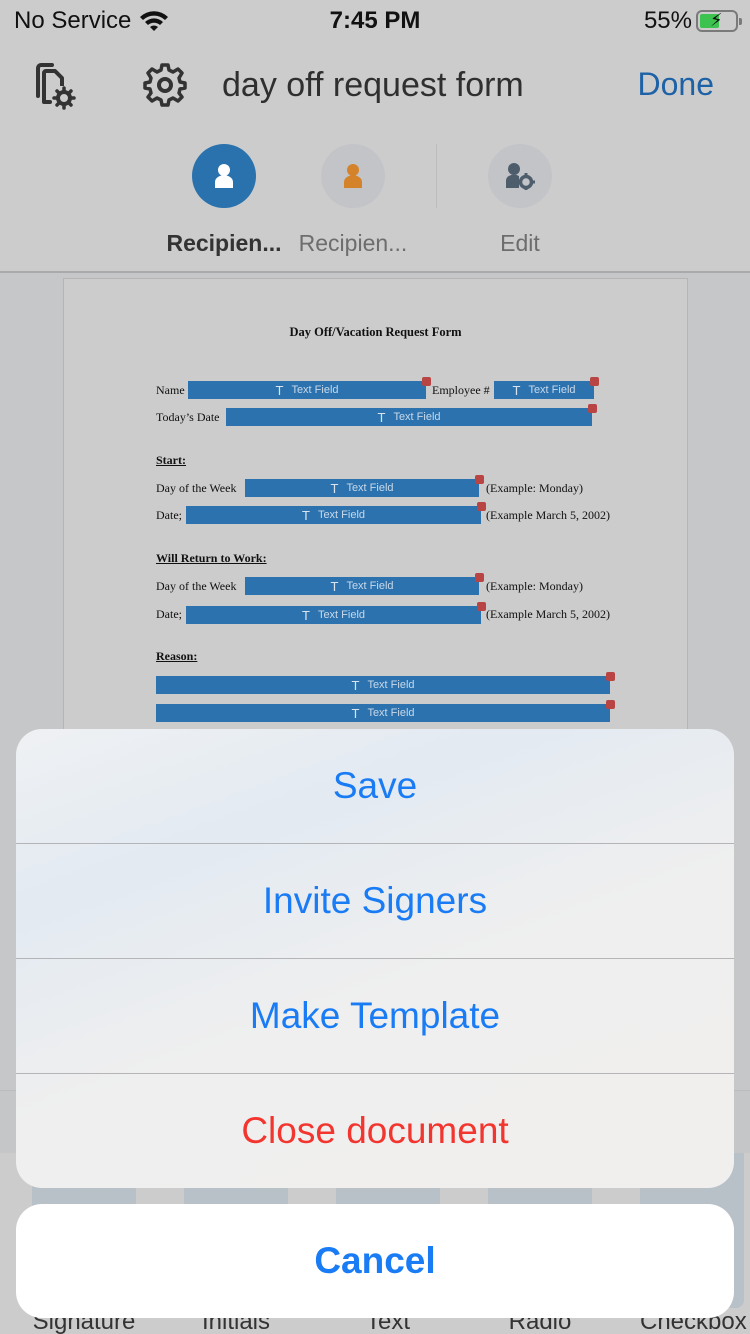  I want to click on nav-bar: day off request form Done, so click(375, 85).